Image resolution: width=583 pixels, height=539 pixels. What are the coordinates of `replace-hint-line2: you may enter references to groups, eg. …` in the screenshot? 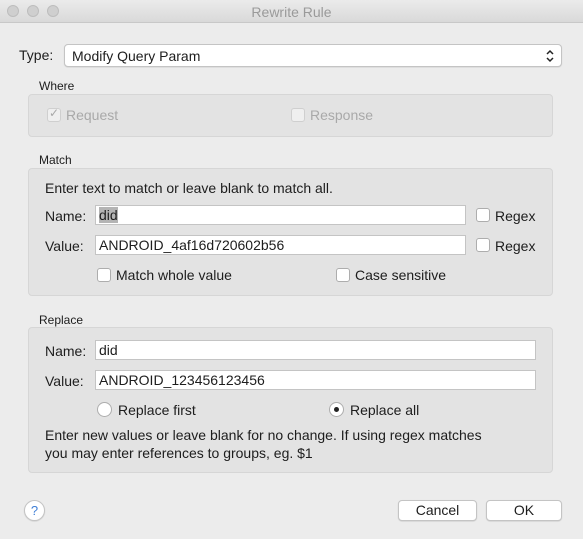 It's located at (179, 453).